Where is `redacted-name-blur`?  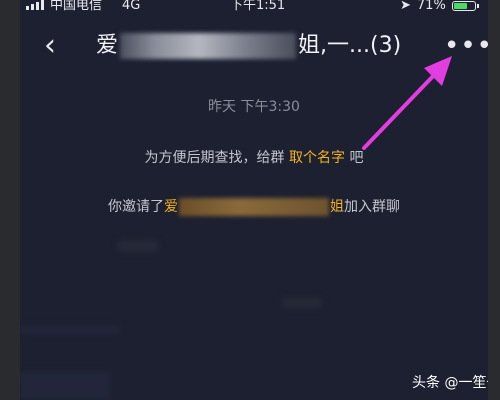 redacted-name-blur is located at coordinates (254, 207).